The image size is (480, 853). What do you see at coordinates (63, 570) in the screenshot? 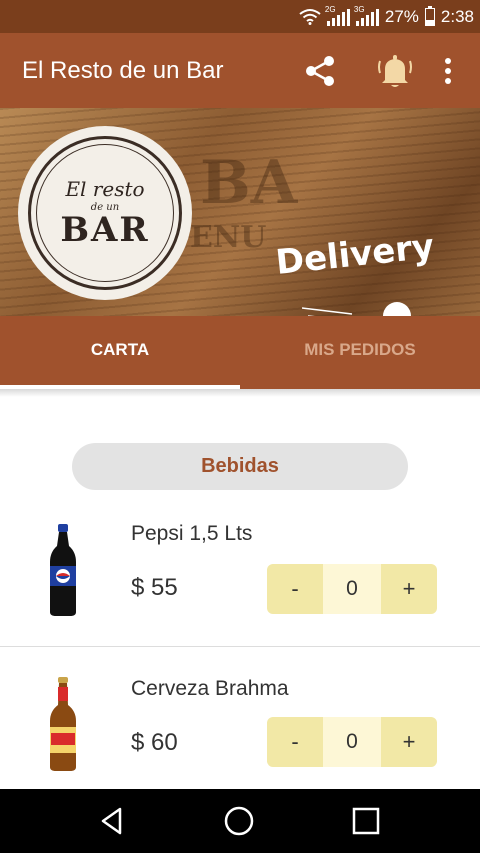
I see `pepsi-bottle-image` at bounding box center [63, 570].